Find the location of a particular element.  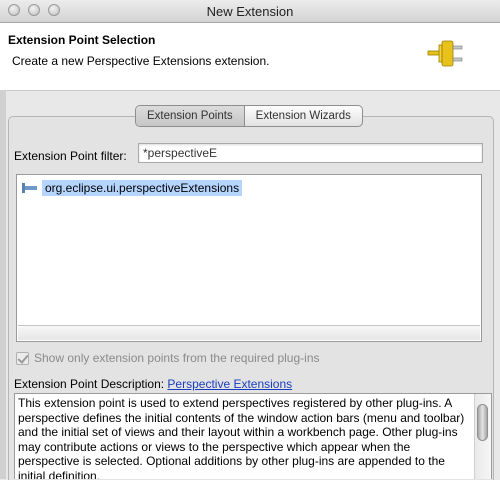

tab-bar: Extension Points Extension Wizards is located at coordinates (249, 116).